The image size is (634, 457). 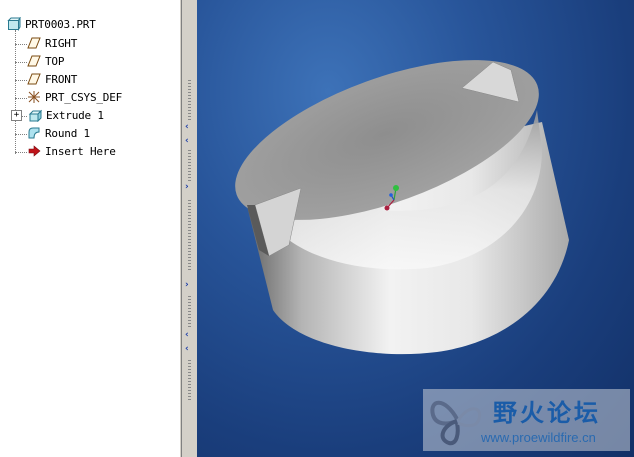 What do you see at coordinates (14, 24) in the screenshot?
I see `part-icon` at bounding box center [14, 24].